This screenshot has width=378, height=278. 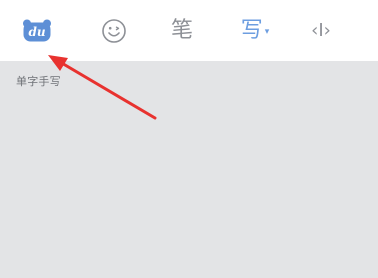 I want to click on baidu-paw-logo-icon: du, so click(x=37, y=30).